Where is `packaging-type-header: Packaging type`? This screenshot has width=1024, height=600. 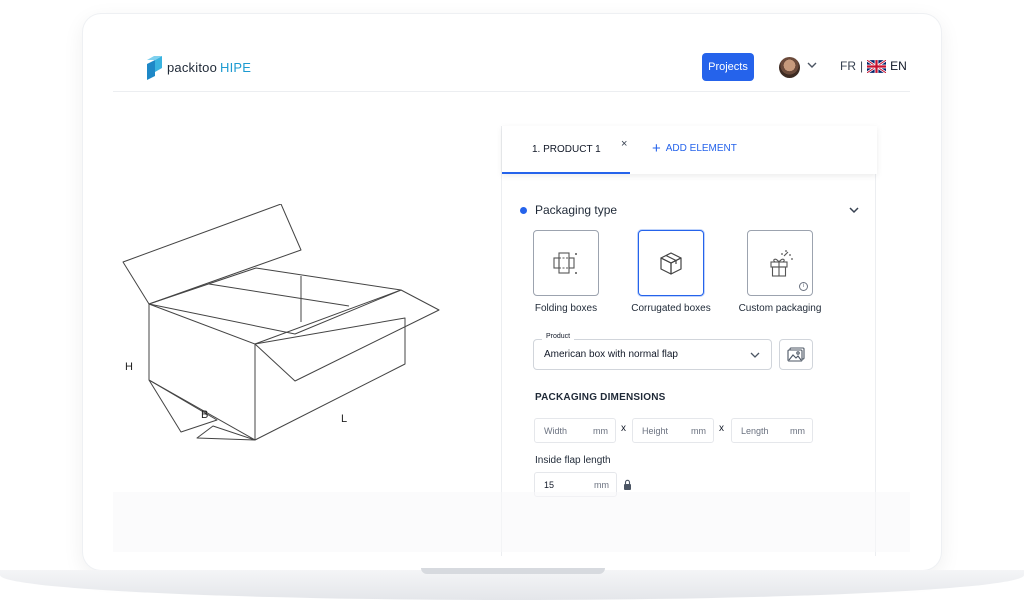 packaging-type-header: Packaging type is located at coordinates (568, 210).